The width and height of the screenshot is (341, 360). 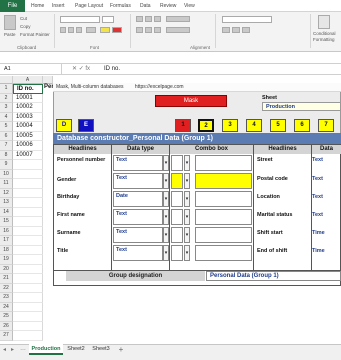 What do you see at coordinates (76, 349) in the screenshot?
I see `sheet-tab-sheet2: Sheet2` at bounding box center [76, 349].